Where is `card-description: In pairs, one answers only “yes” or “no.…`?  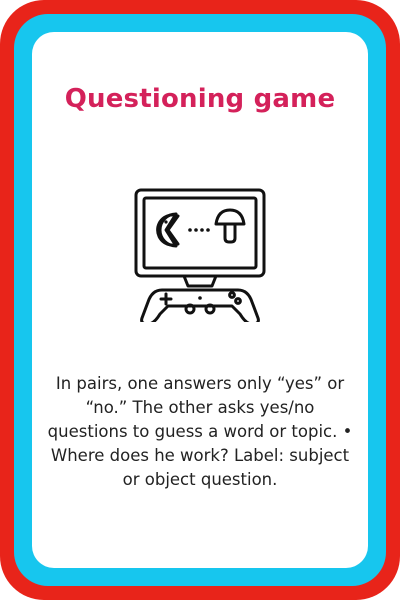
card-description: In pairs, one answers only “yes” or “no.… is located at coordinates (200, 431).